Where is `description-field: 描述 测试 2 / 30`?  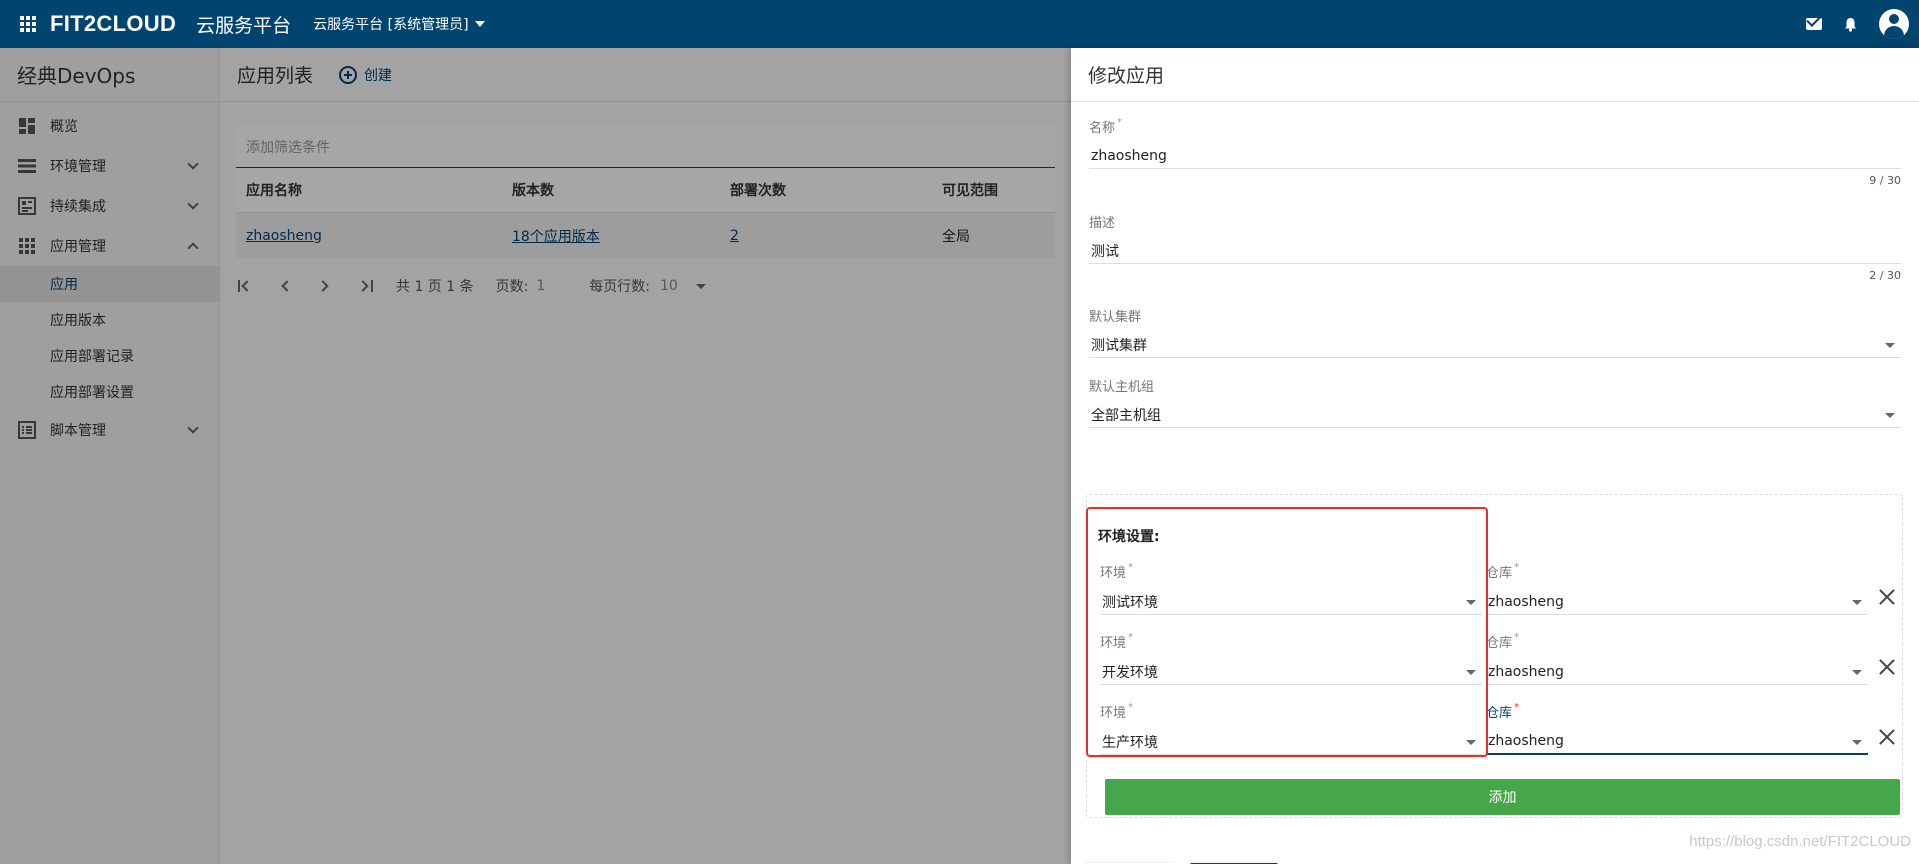
description-field: 描述 测试 2 / 30 is located at coordinates (1495, 247).